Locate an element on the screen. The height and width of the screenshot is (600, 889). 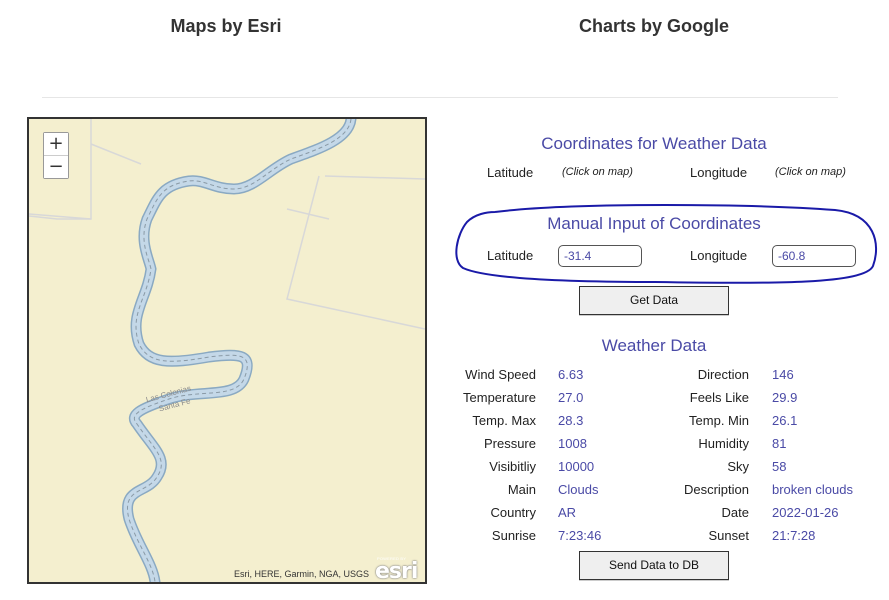
manual-lon-label: Longitude is located at coordinates (719, 255).